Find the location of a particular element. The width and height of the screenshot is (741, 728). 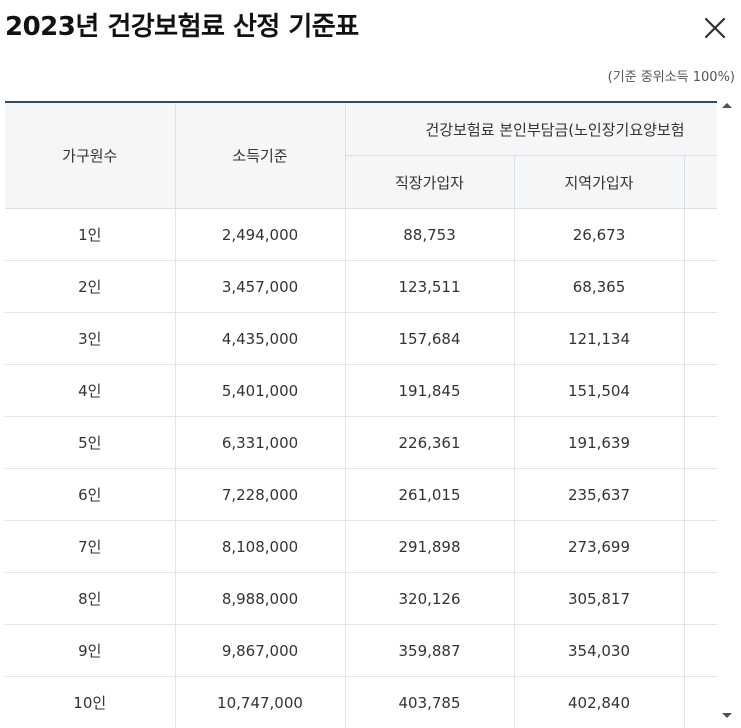

cell-household: 10인 is located at coordinates (90, 702).